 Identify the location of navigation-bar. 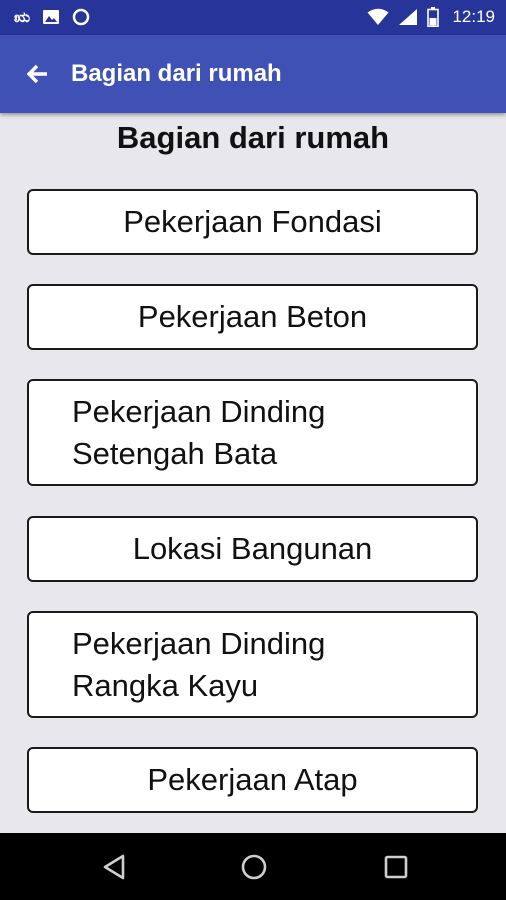
(253, 866).